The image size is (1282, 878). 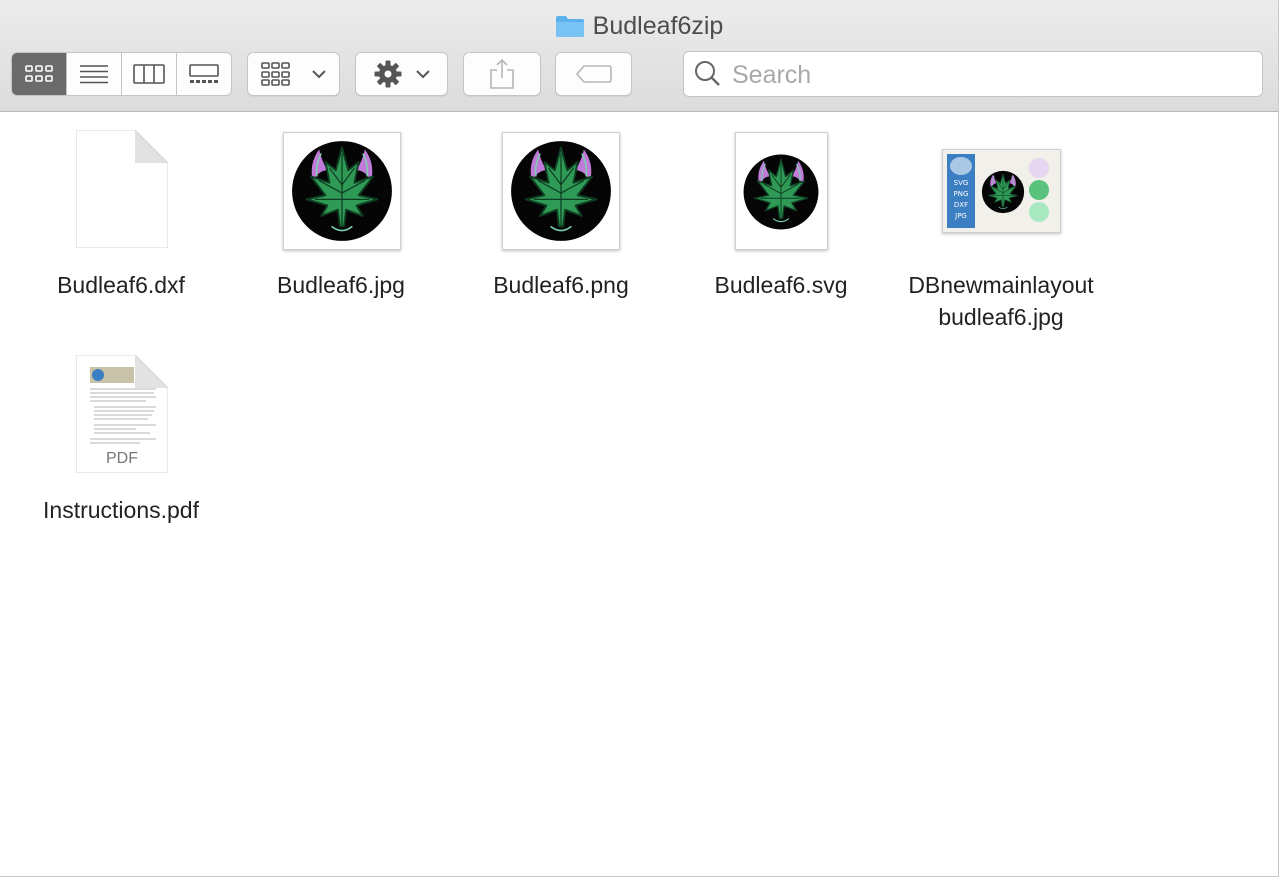 What do you see at coordinates (121, 285) in the screenshot?
I see `file-name: Budleaf6.dxf` at bounding box center [121, 285].